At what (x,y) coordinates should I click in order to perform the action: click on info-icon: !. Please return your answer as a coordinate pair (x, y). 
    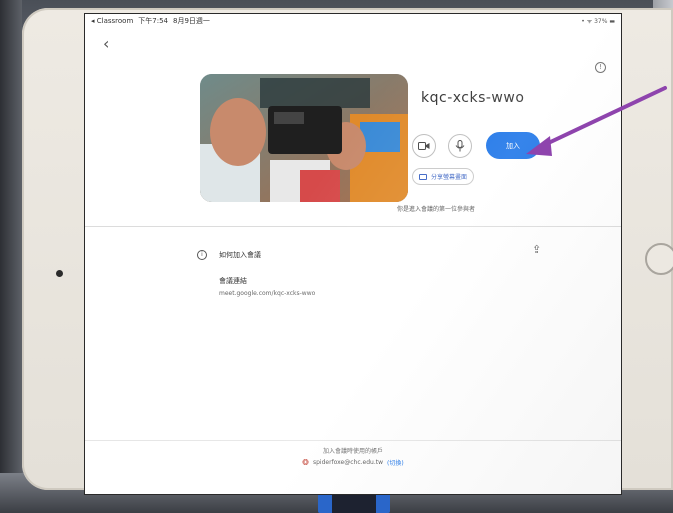
    Looking at the image, I should click on (600, 67).